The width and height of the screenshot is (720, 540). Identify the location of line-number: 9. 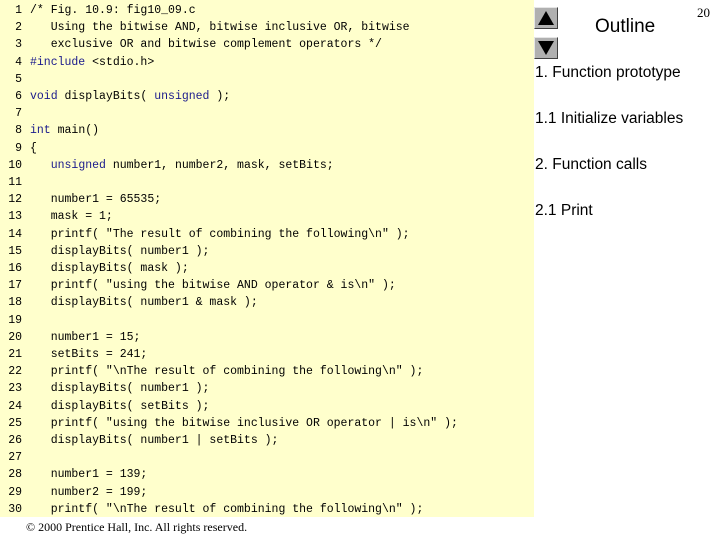
(18, 148).